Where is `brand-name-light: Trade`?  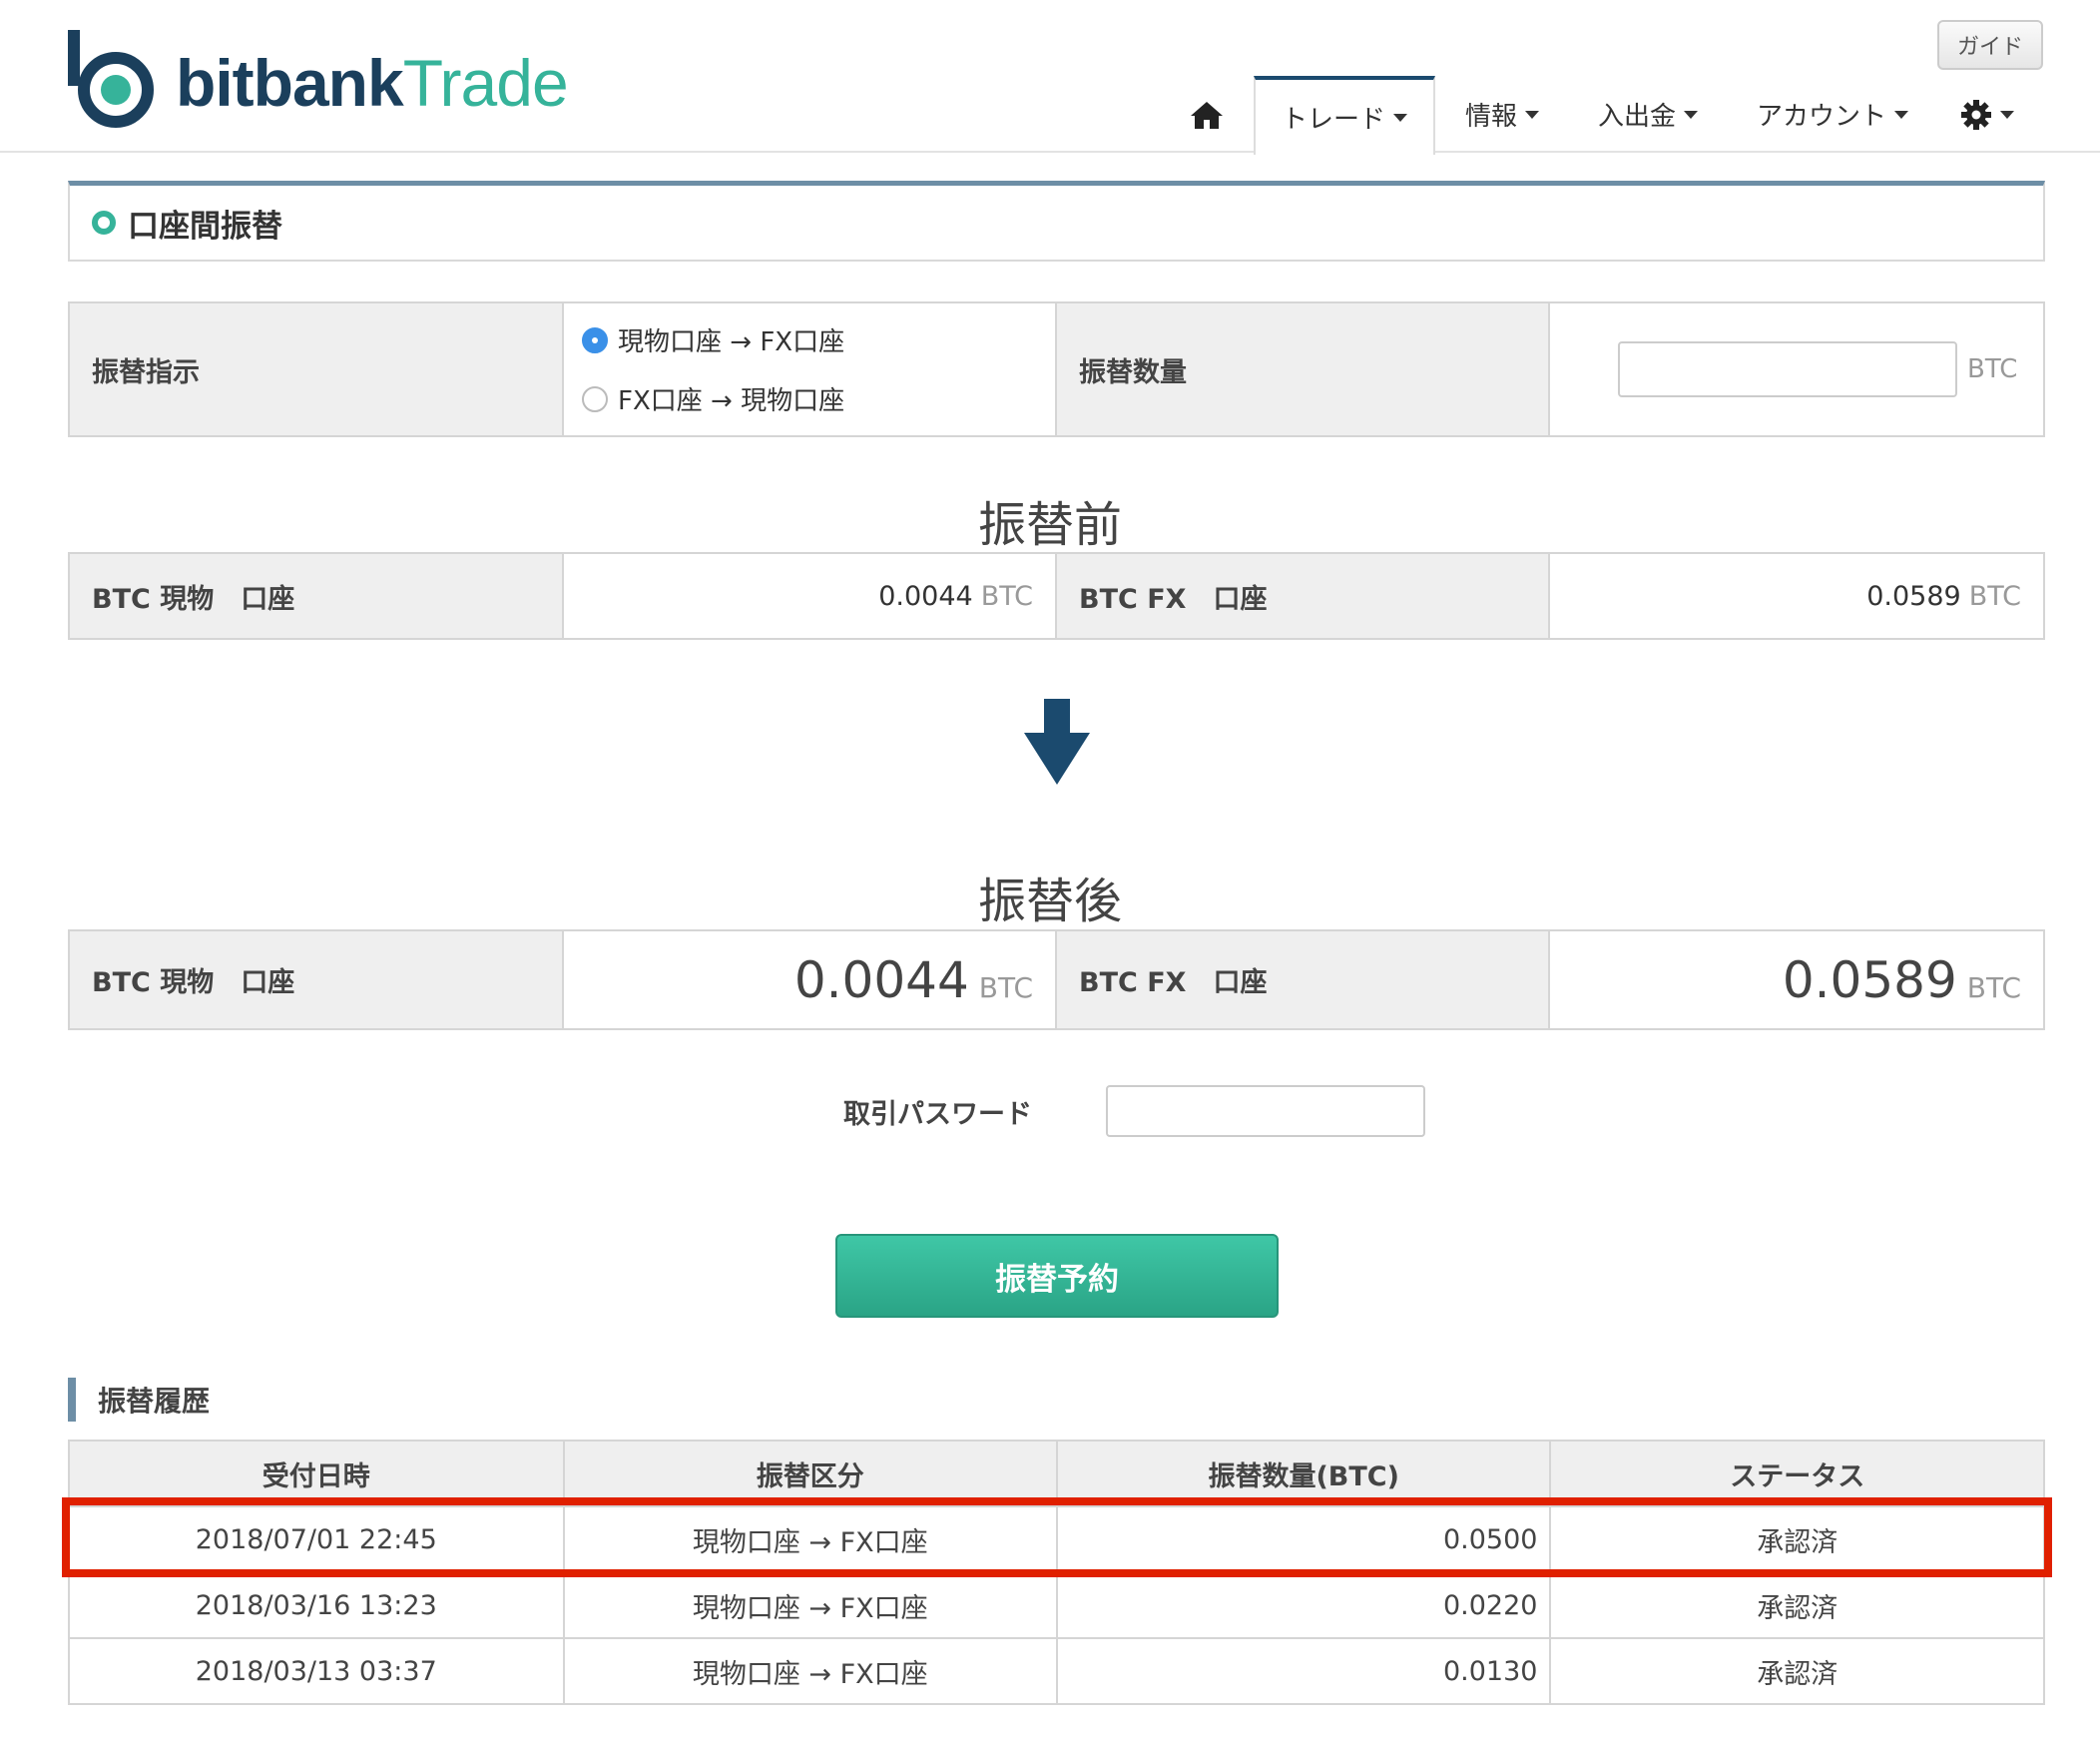 brand-name-light: Trade is located at coordinates (485, 83).